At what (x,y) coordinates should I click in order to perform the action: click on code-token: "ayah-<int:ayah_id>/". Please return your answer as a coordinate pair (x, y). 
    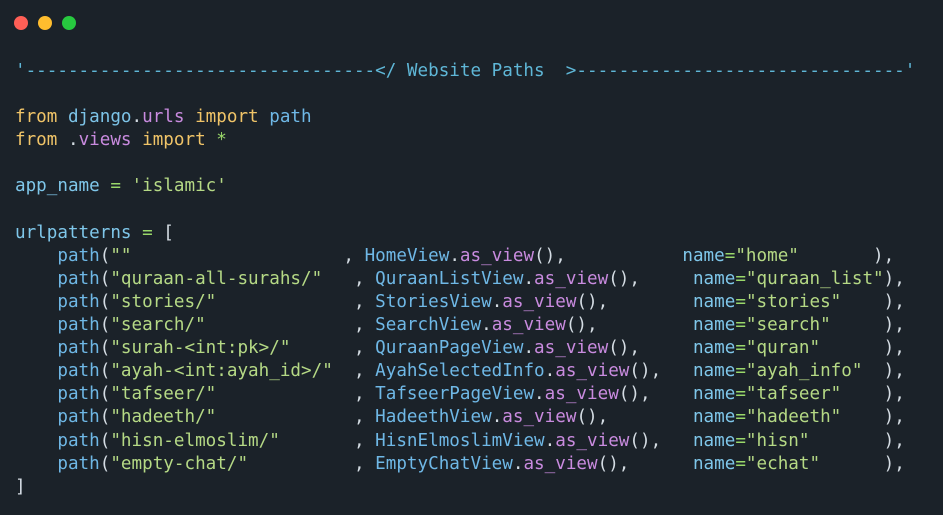
    Looking at the image, I should click on (232, 371).